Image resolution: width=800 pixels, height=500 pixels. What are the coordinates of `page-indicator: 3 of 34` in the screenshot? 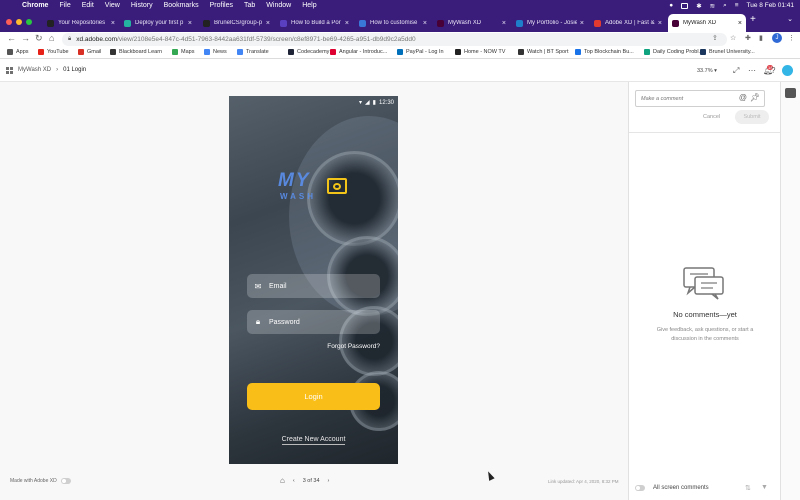 It's located at (311, 480).